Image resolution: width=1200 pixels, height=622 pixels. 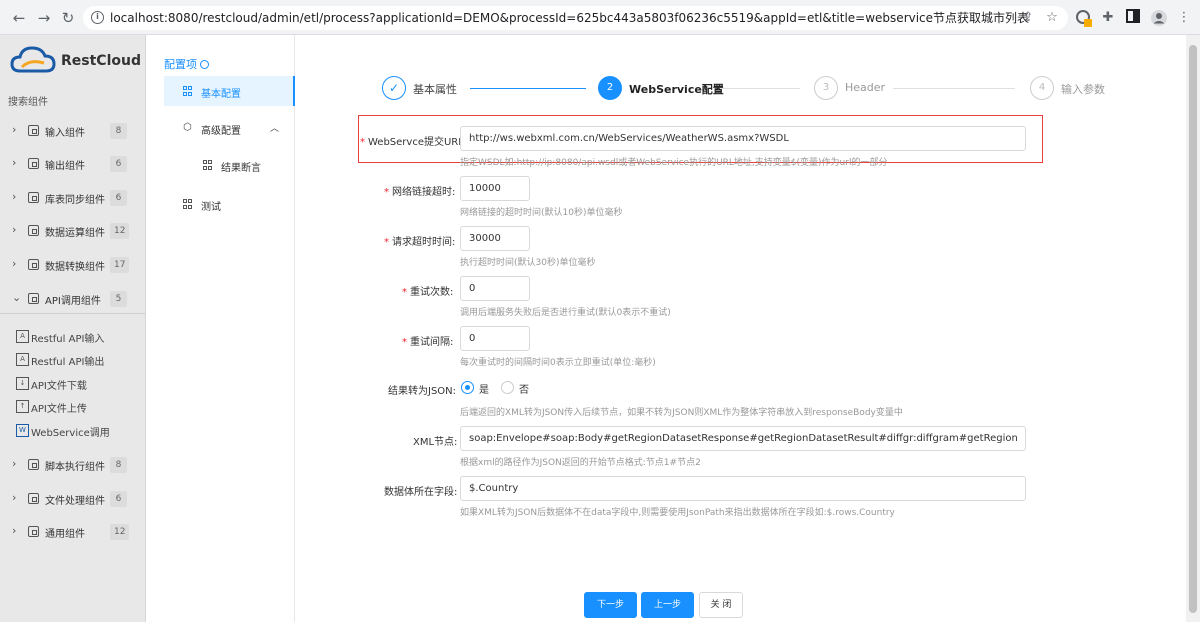 What do you see at coordinates (120, 265) in the screenshot?
I see `group-count-badge: 17` at bounding box center [120, 265].